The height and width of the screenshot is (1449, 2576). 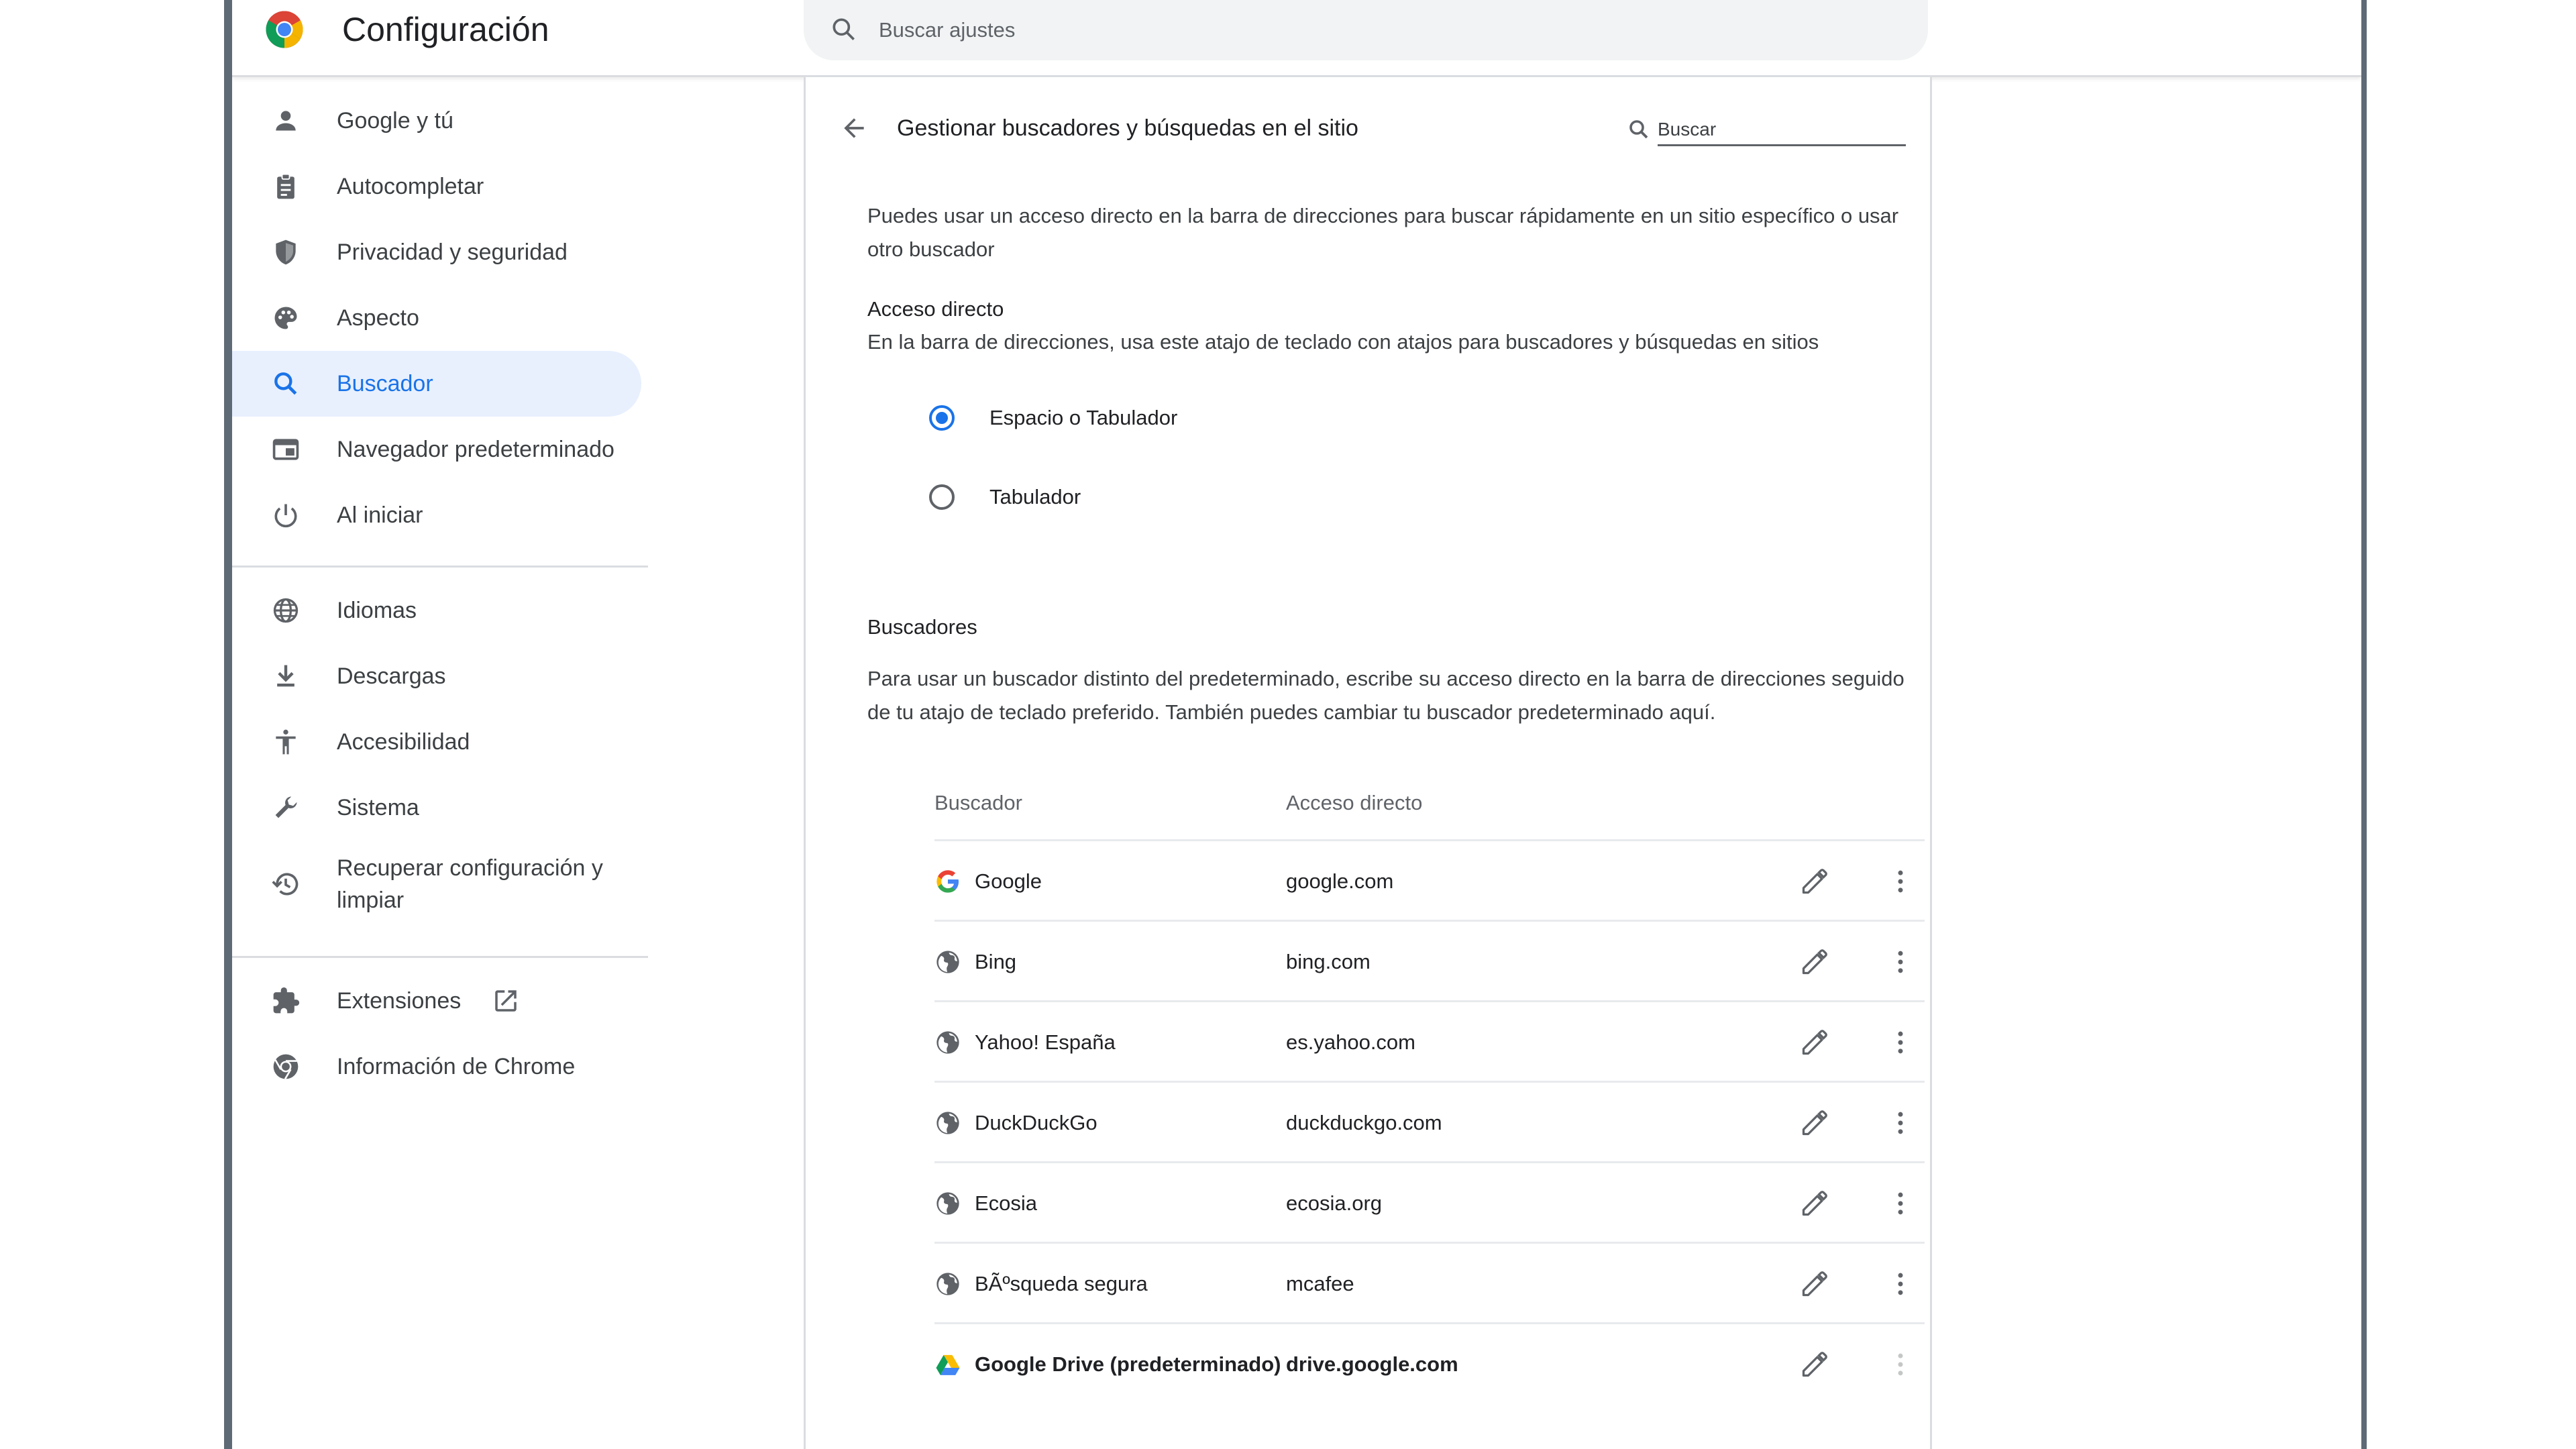 What do you see at coordinates (391, 676) in the screenshot?
I see `sidebar-item-label: Descargas` at bounding box center [391, 676].